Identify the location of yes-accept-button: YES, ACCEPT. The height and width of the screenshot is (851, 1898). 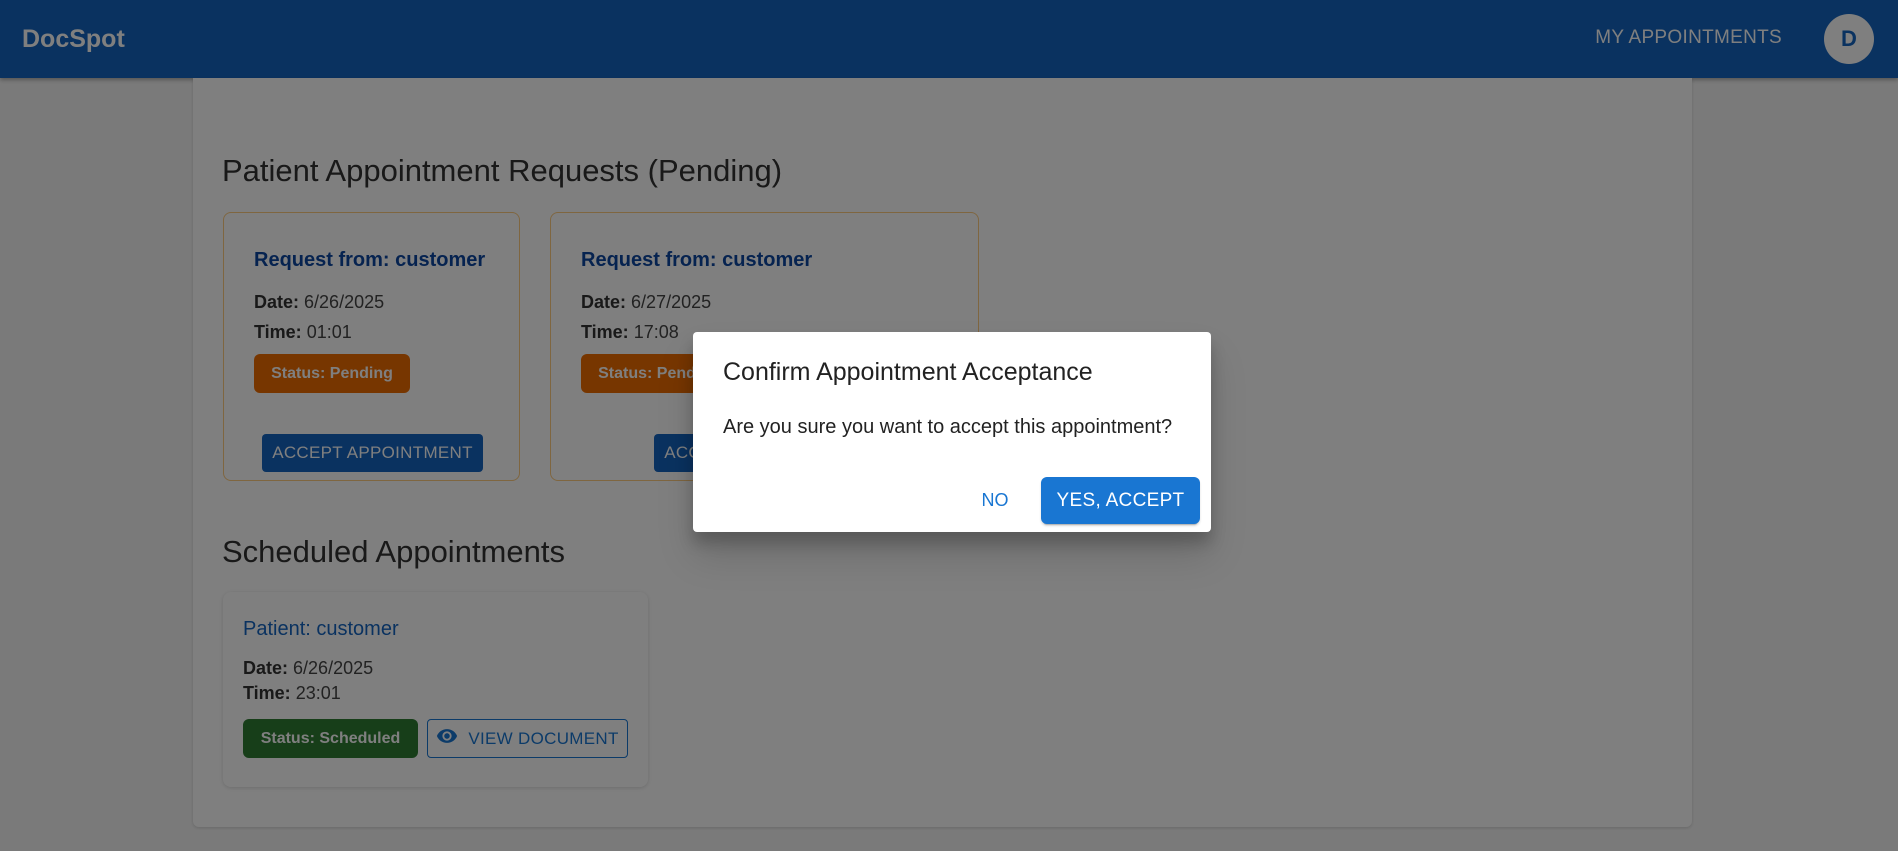
(1120, 500).